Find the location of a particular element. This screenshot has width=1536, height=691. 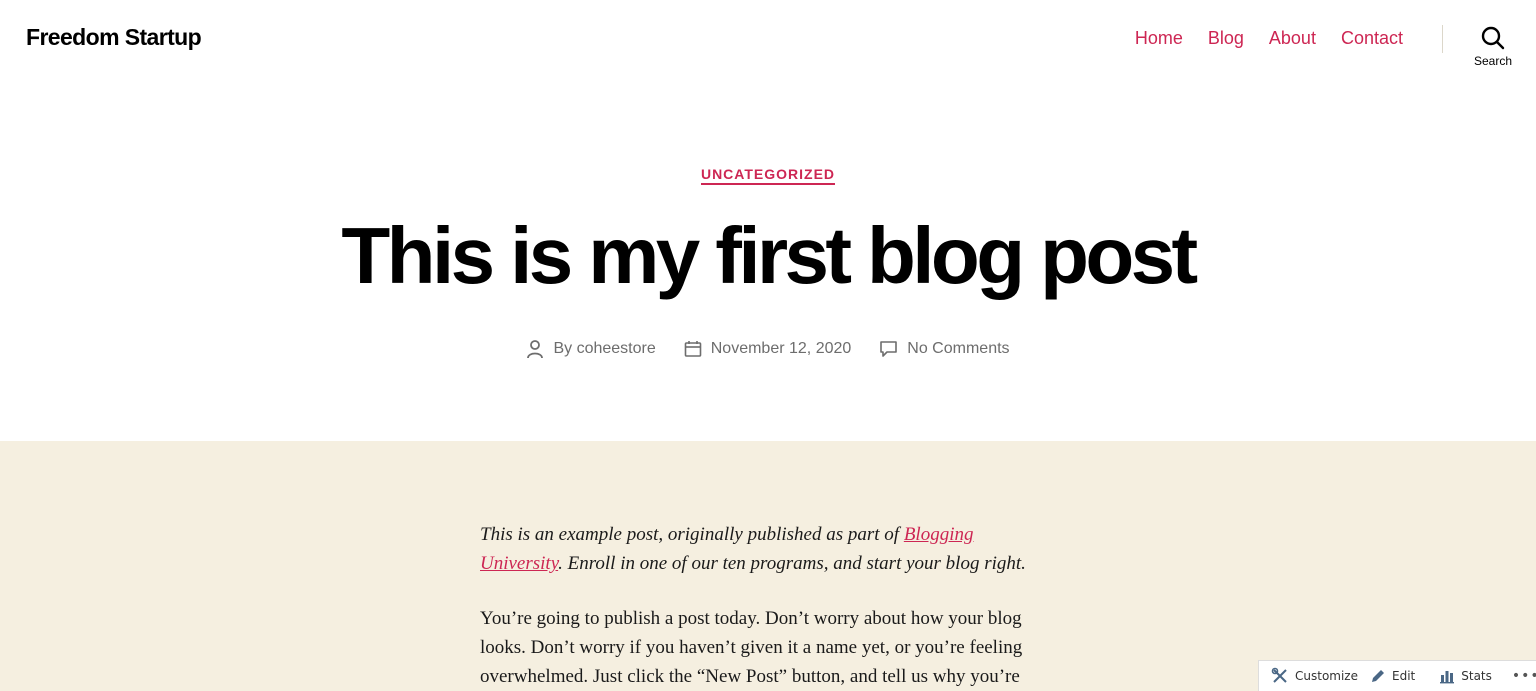

edit-label: Edit is located at coordinates (1404, 676).